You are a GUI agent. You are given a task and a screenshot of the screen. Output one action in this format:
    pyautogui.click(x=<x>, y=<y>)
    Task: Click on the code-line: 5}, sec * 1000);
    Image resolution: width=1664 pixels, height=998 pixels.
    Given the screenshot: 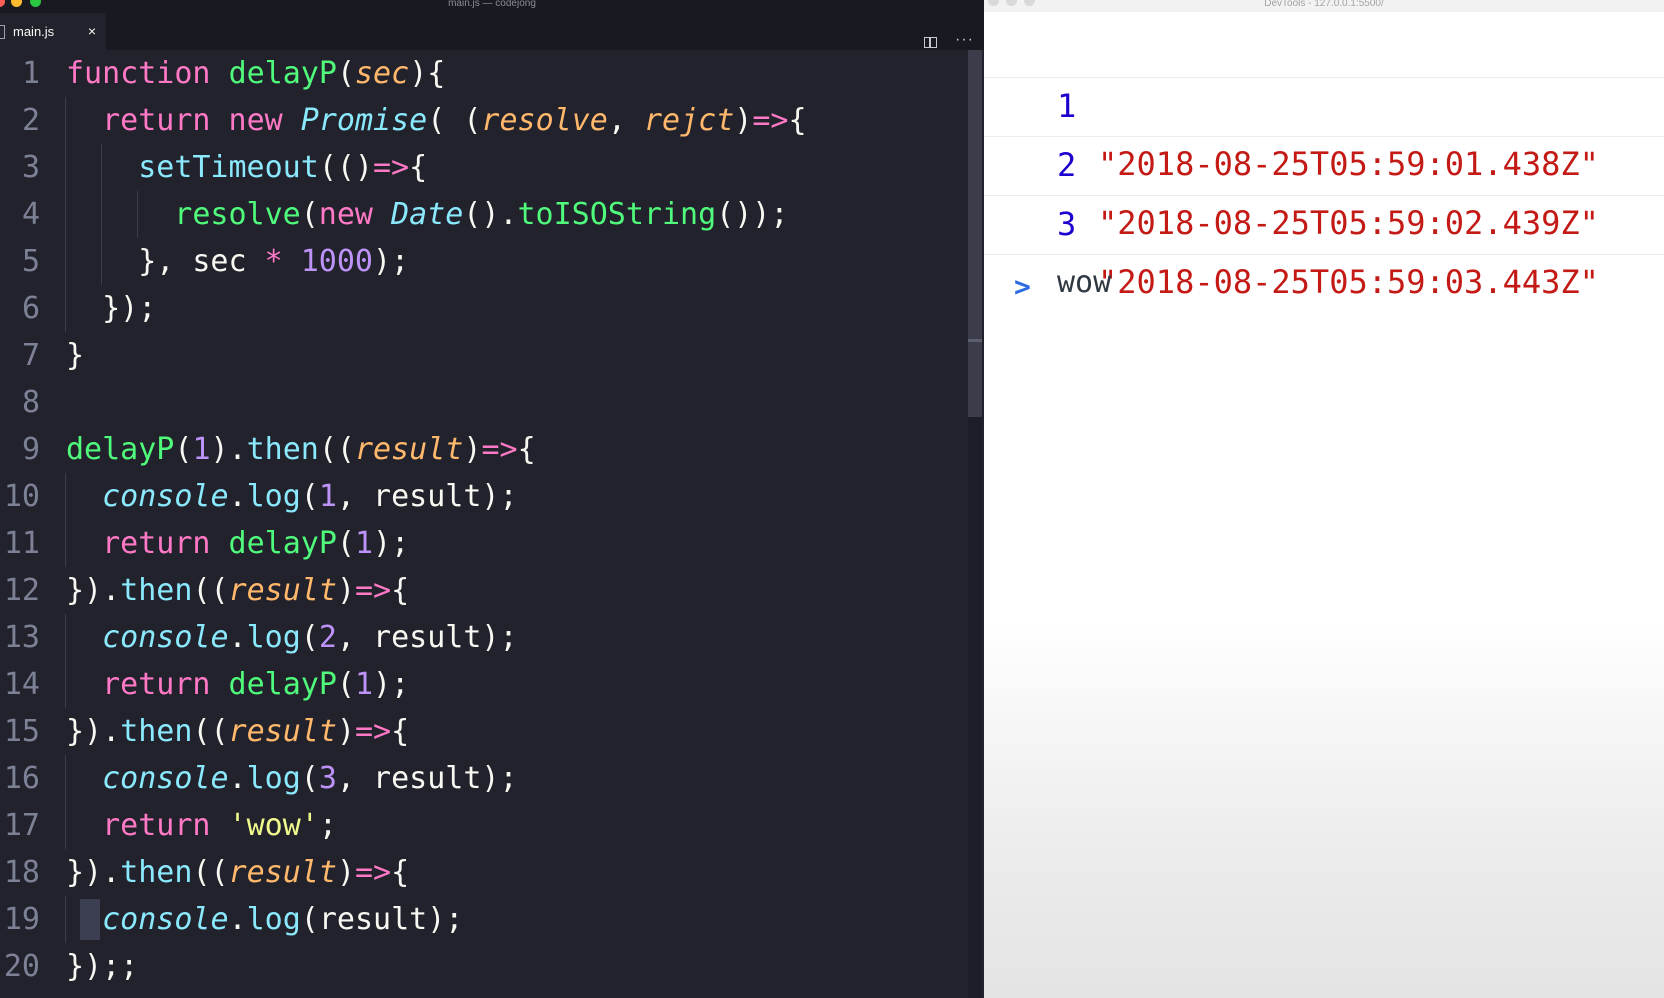 What is the action you would take?
    pyautogui.click(x=484, y=261)
    